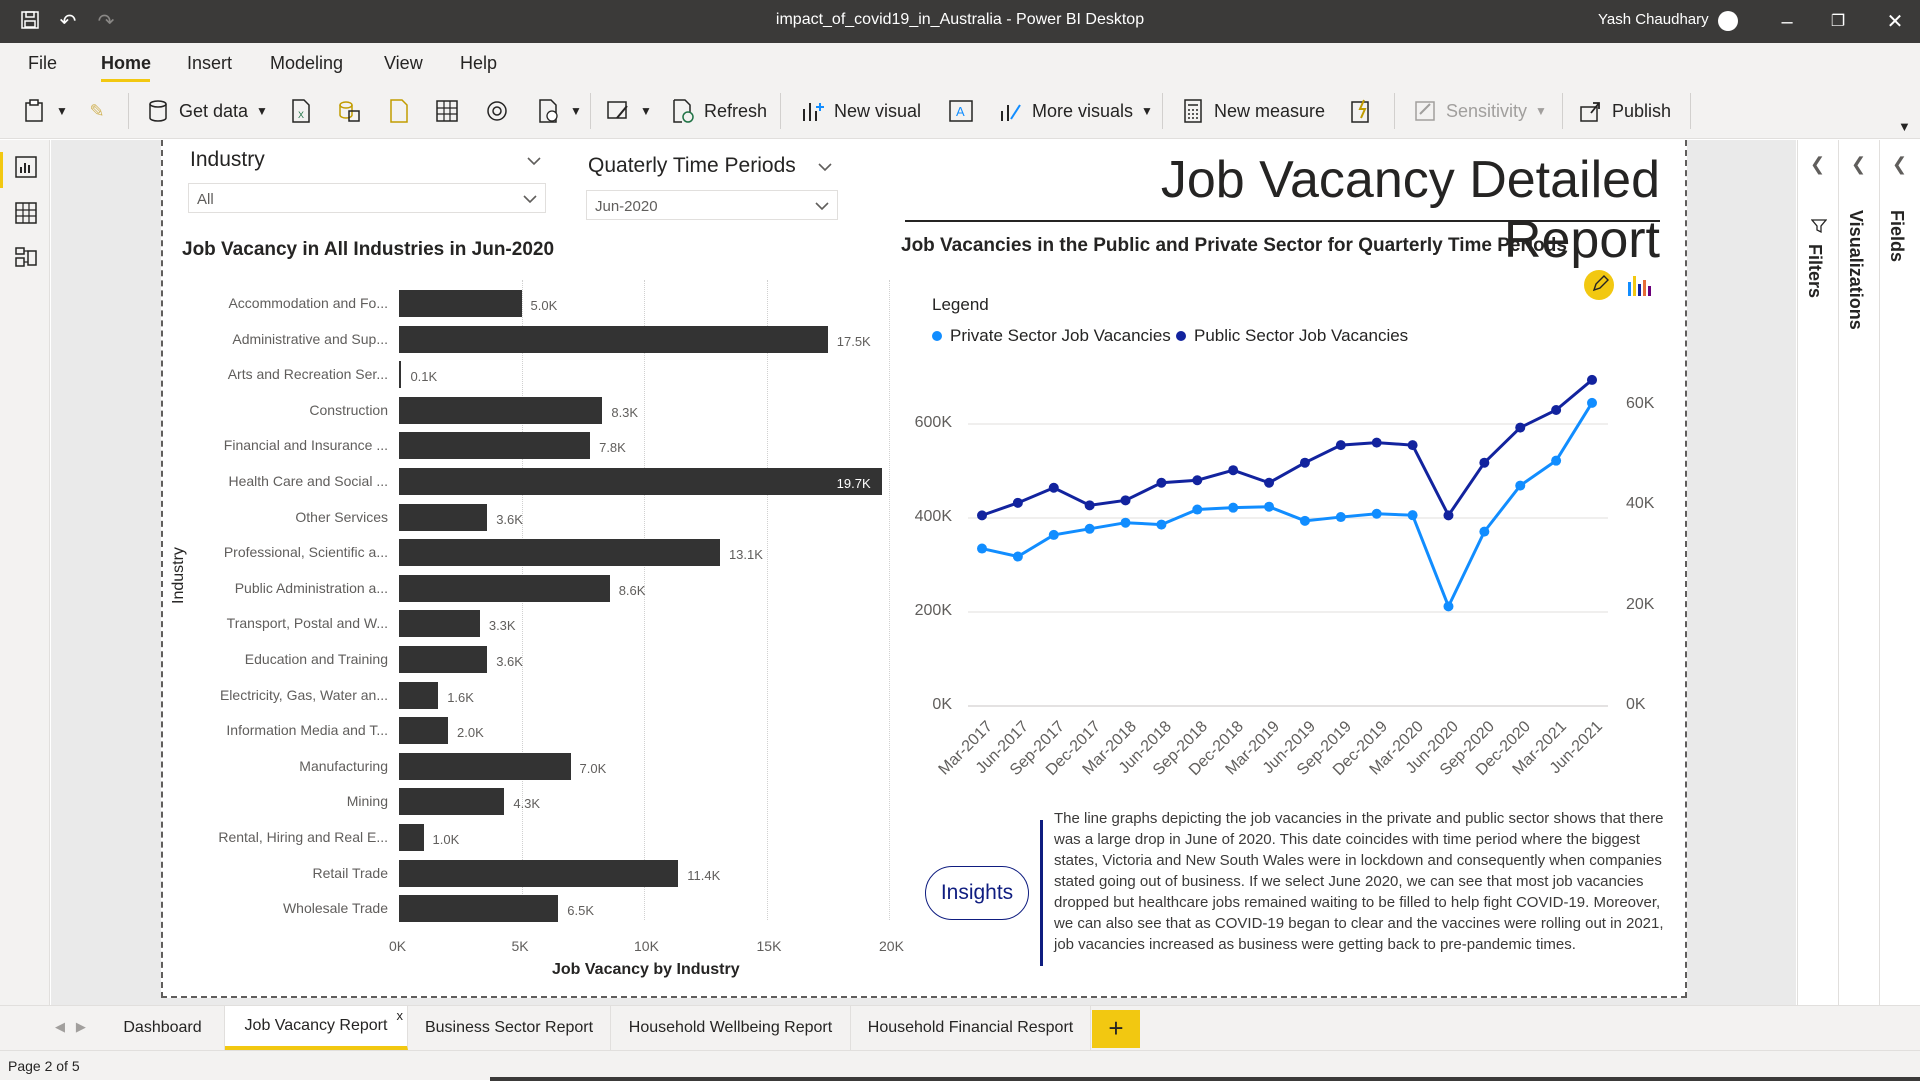 This screenshot has width=1920, height=1081. What do you see at coordinates (1642, 110) in the screenshot?
I see `publish-label: Publish` at bounding box center [1642, 110].